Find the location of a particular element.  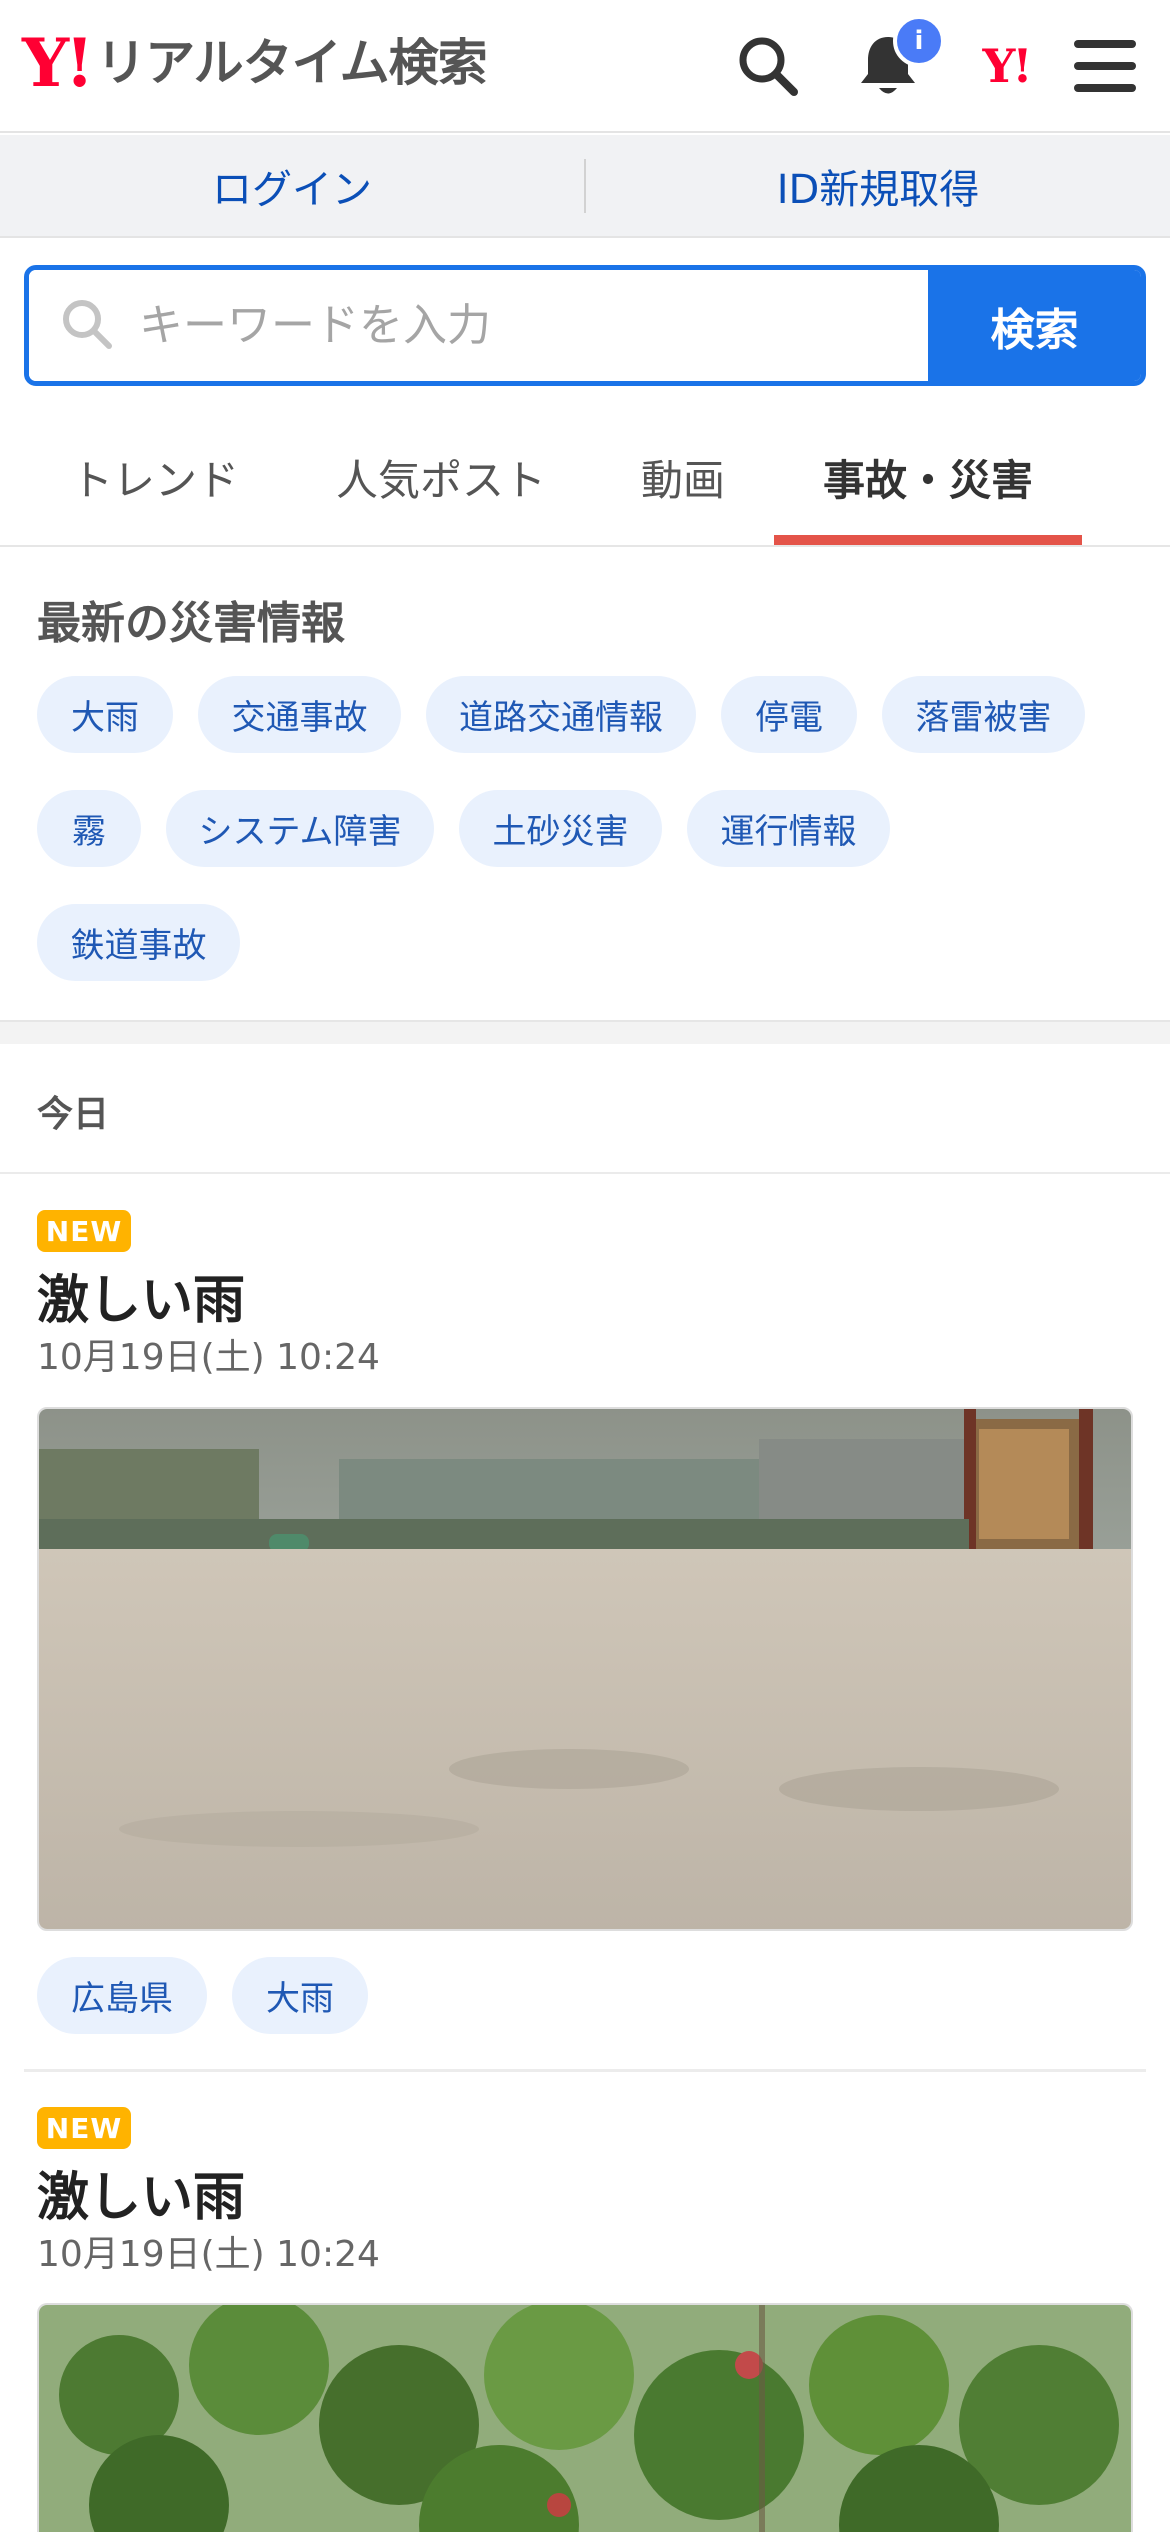

search-field-wrap is located at coordinates (478, 325).